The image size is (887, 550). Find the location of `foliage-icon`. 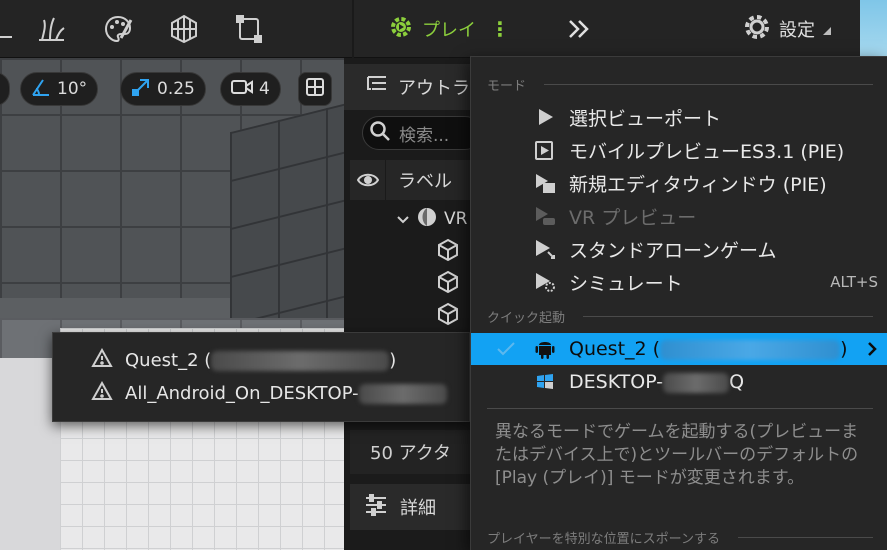

foliage-icon is located at coordinates (51, 29).